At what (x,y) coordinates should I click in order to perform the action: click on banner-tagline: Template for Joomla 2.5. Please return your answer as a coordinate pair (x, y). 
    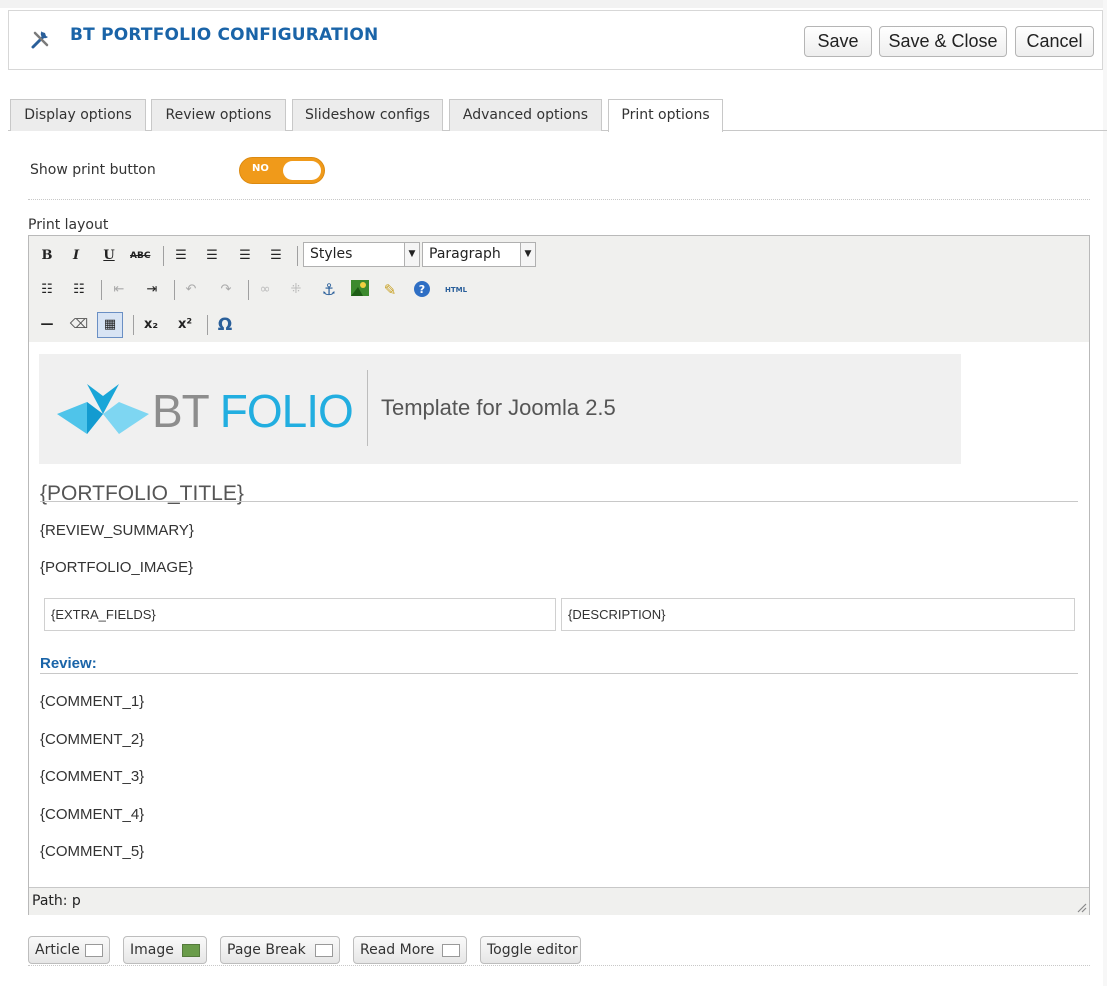
    Looking at the image, I should click on (498, 407).